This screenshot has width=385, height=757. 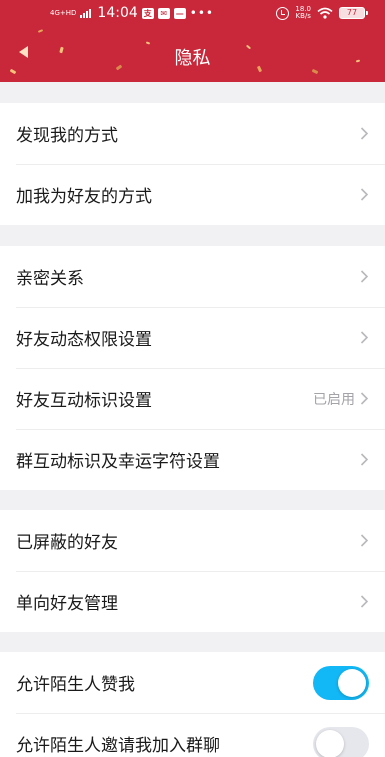 What do you see at coordinates (192, 735) in the screenshot?
I see `allow-stranger-group-invite-item: 允许陌生人邀请我加入群聊` at bounding box center [192, 735].